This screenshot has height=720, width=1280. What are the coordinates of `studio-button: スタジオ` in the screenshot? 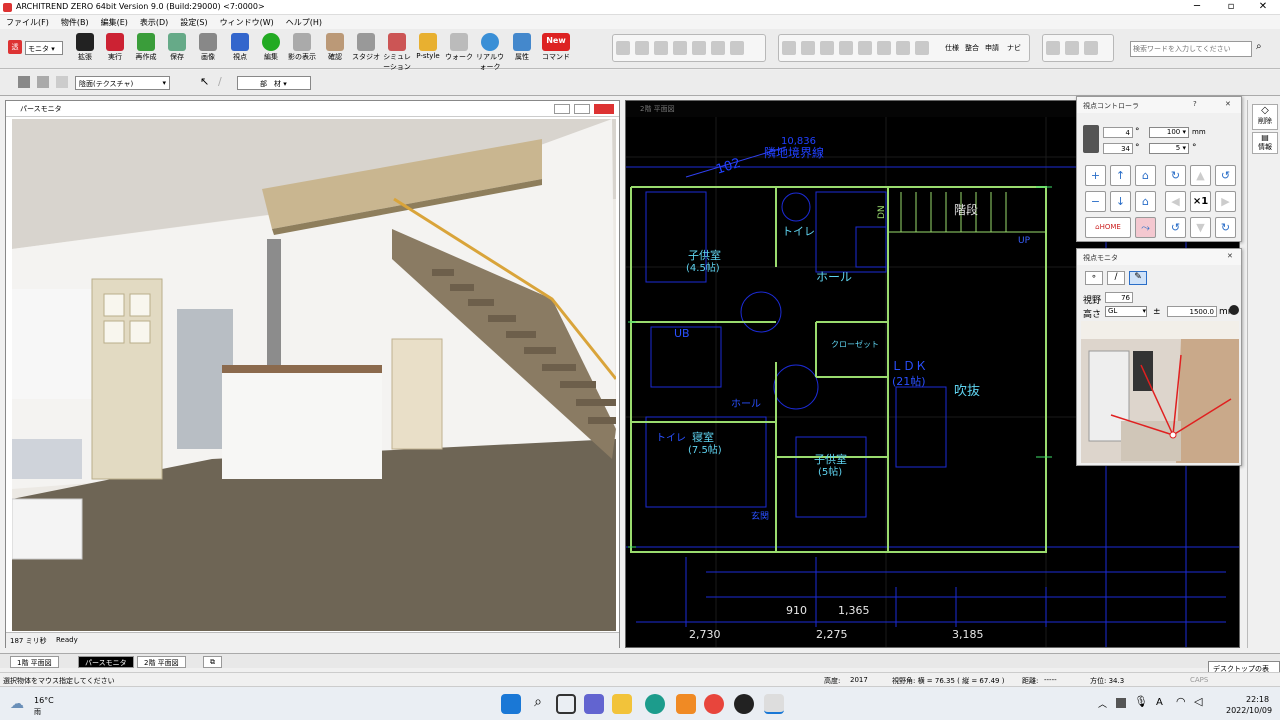 It's located at (366, 49).